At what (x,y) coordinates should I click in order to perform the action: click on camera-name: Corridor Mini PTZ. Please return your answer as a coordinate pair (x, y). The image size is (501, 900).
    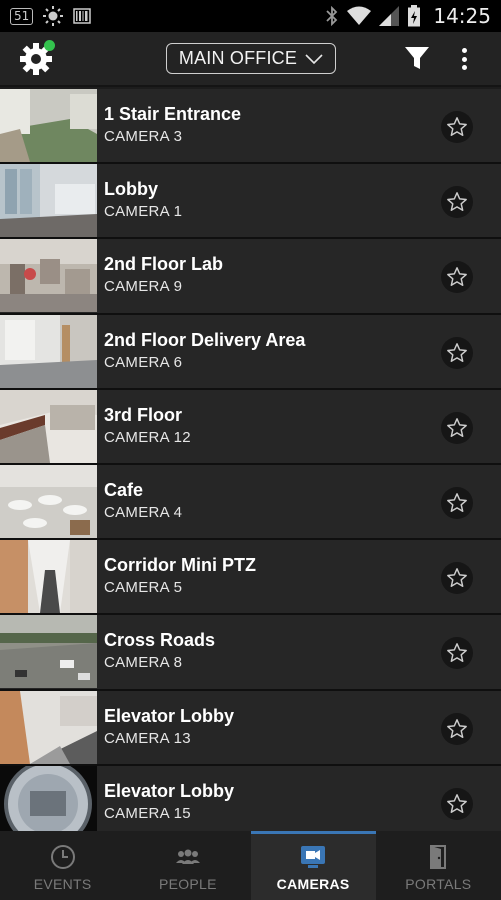
    Looking at the image, I should click on (180, 565).